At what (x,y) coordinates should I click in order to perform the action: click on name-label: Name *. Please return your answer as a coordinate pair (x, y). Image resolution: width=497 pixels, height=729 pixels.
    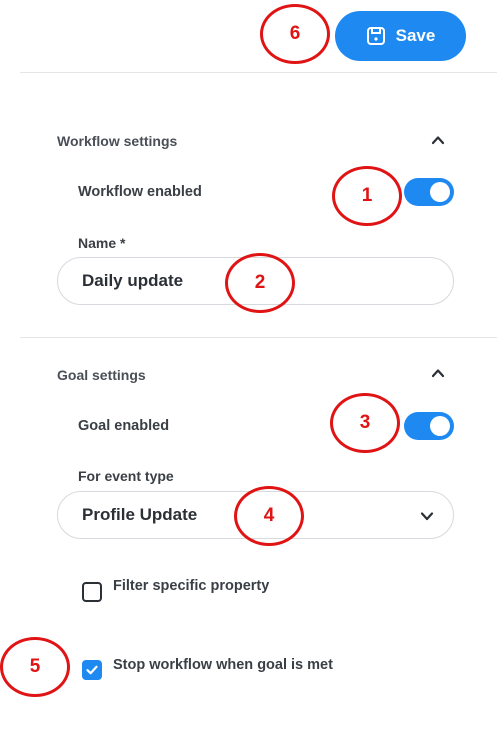
    Looking at the image, I should click on (102, 243).